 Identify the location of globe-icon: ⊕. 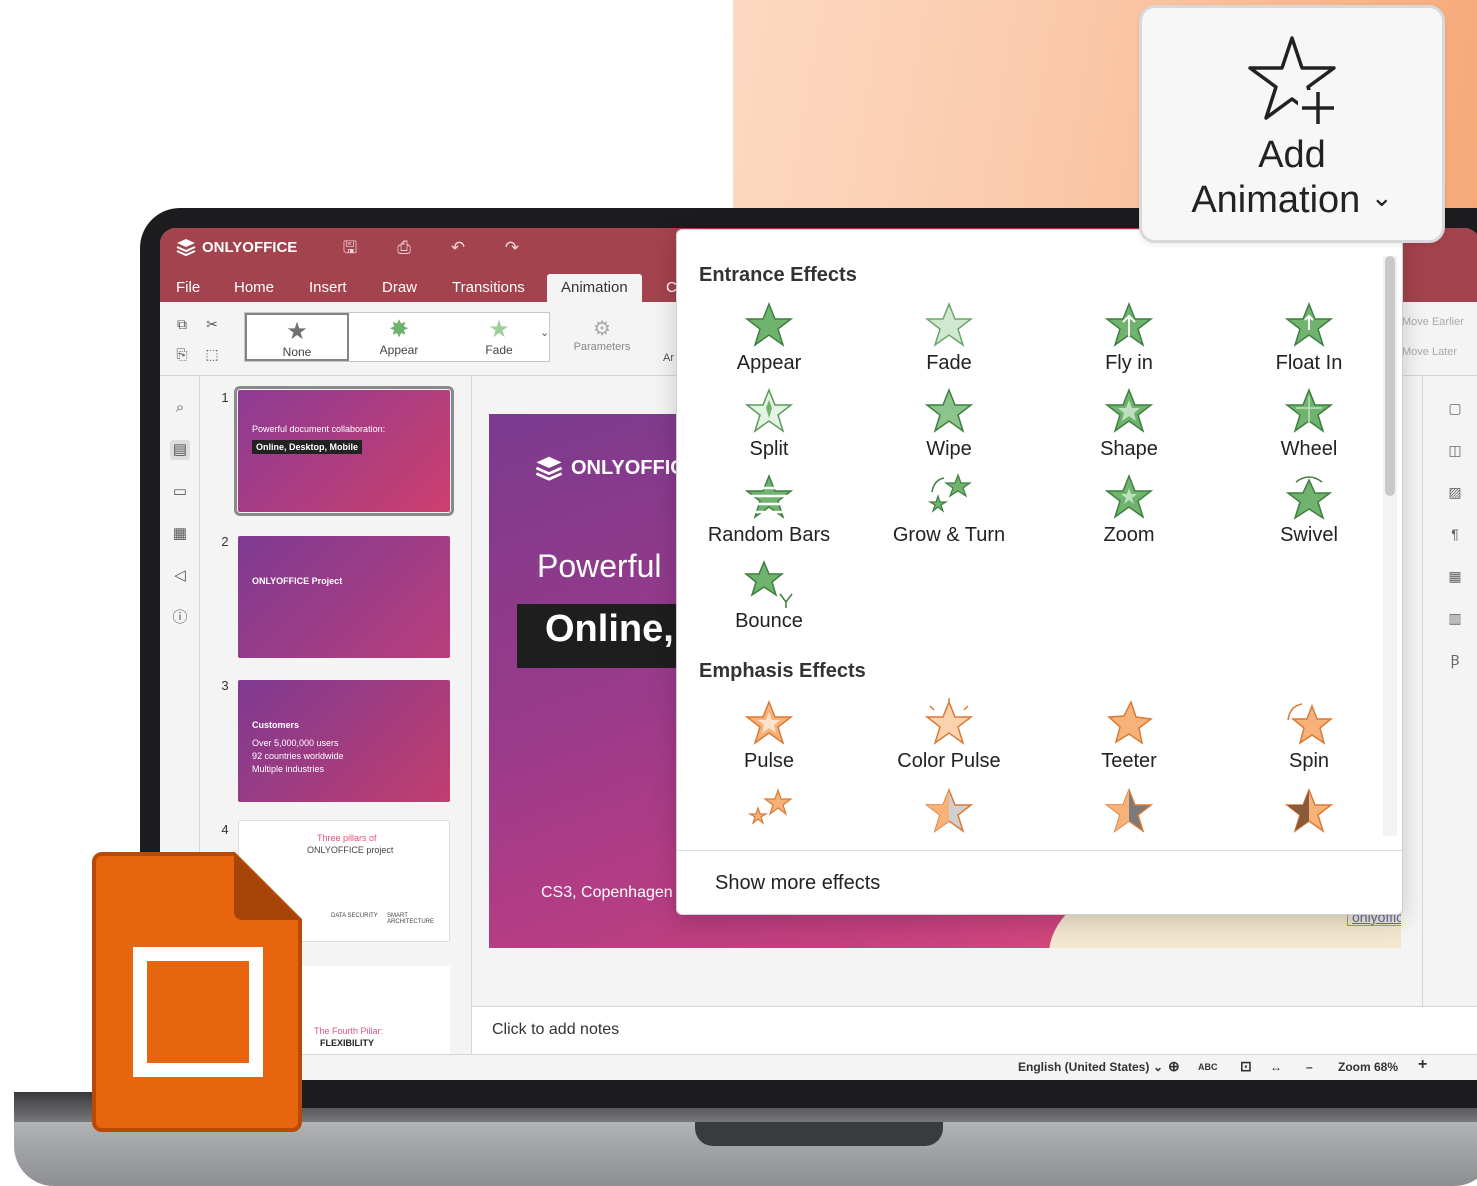
(1174, 1066).